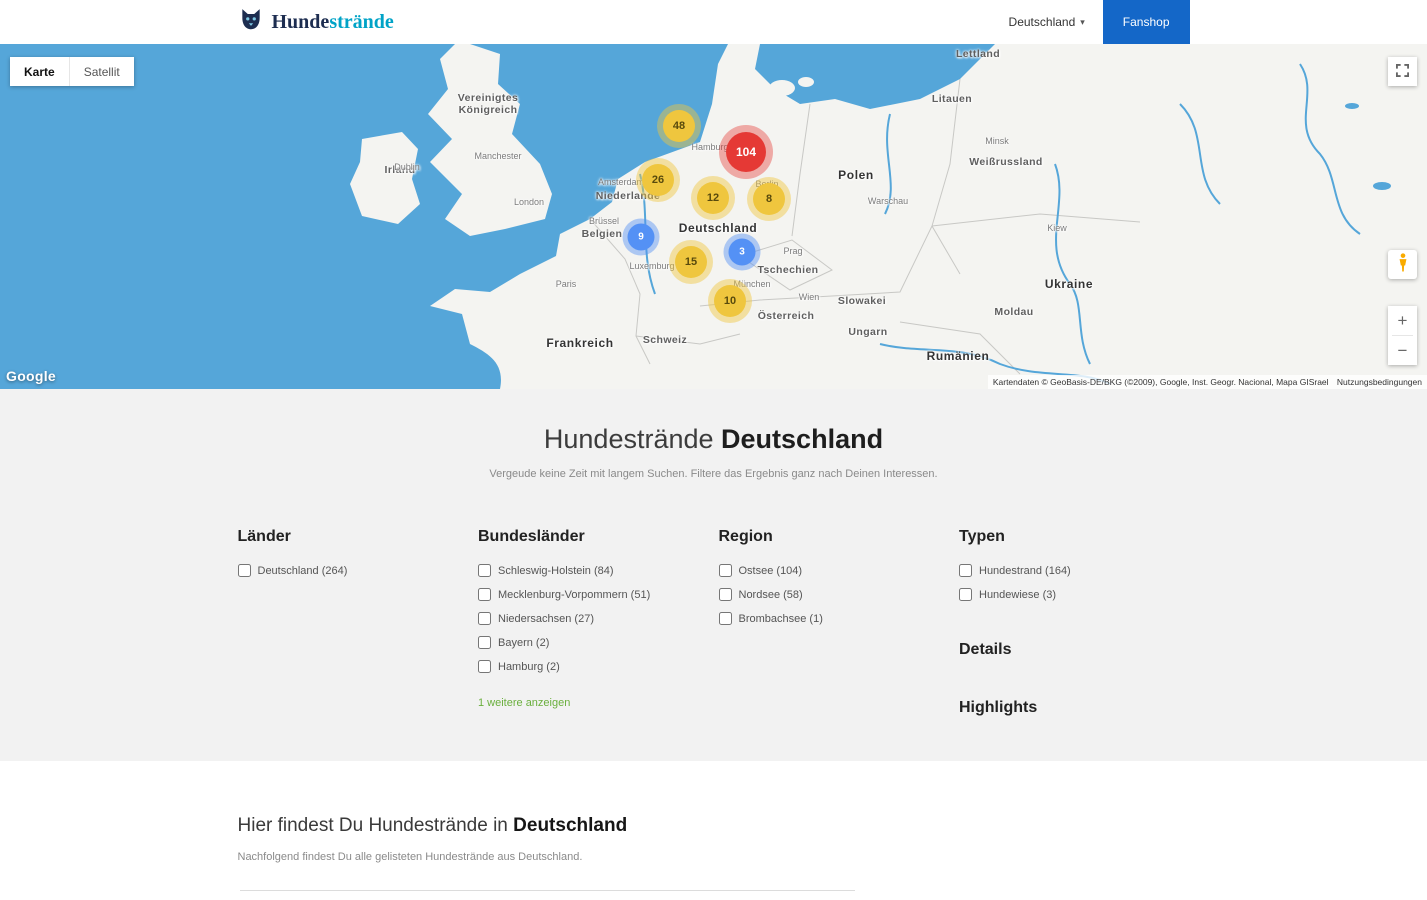 This screenshot has width=1427, height=900. Describe the element at coordinates (1018, 594) in the screenshot. I see `filter-label: Hundewiese (3)` at that location.